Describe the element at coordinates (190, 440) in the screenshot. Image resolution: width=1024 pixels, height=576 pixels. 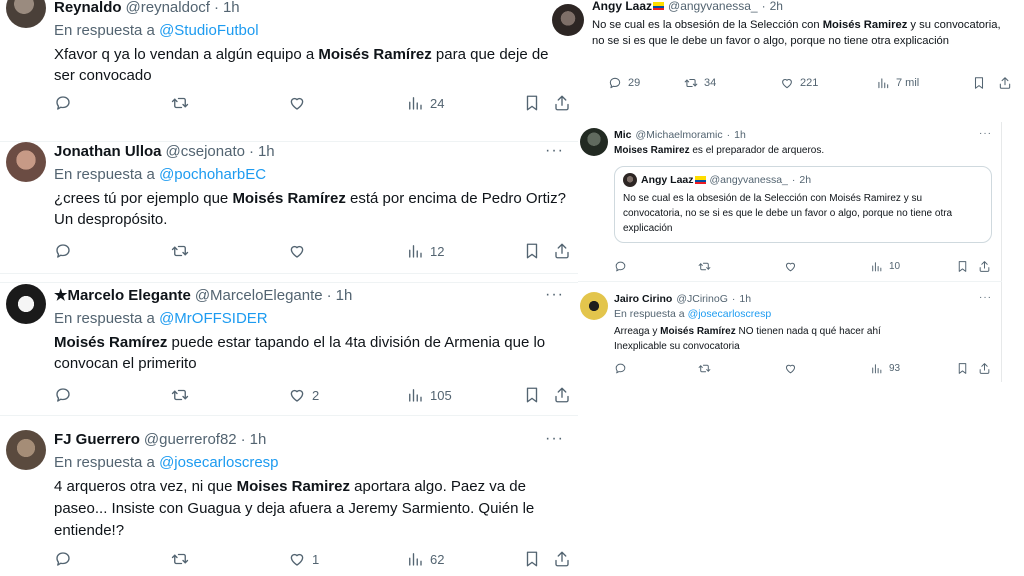
I see `author-handle: @guerrerof82` at that location.